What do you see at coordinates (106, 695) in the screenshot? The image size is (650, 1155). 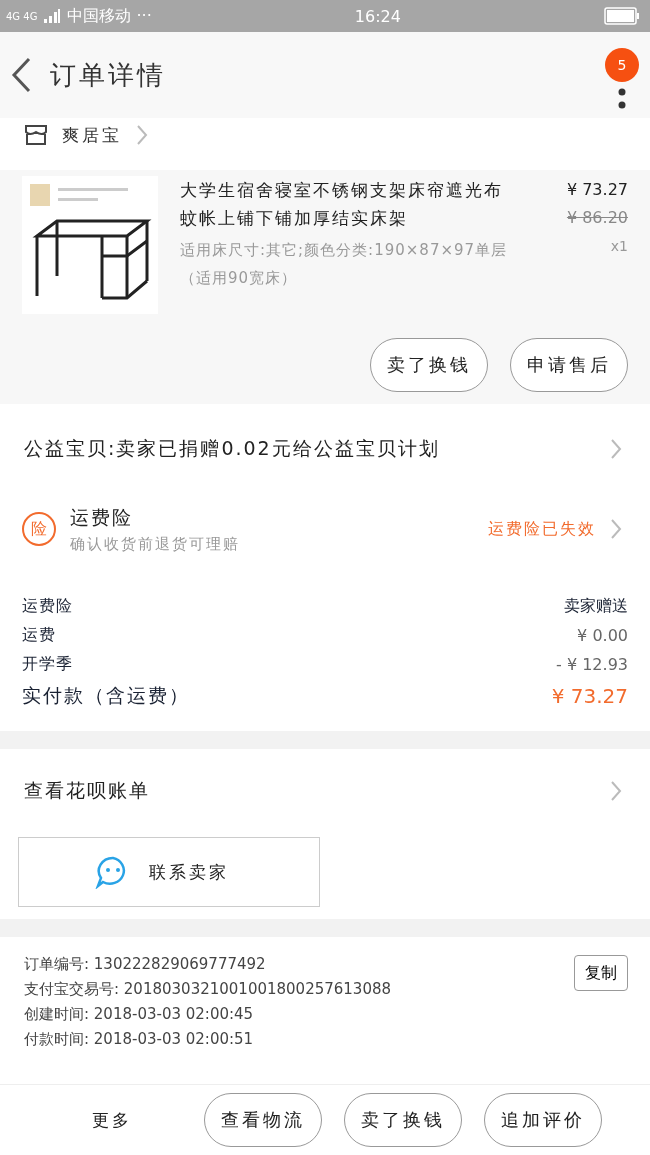 I see `cost-label: 实付款（含运费）` at bounding box center [106, 695].